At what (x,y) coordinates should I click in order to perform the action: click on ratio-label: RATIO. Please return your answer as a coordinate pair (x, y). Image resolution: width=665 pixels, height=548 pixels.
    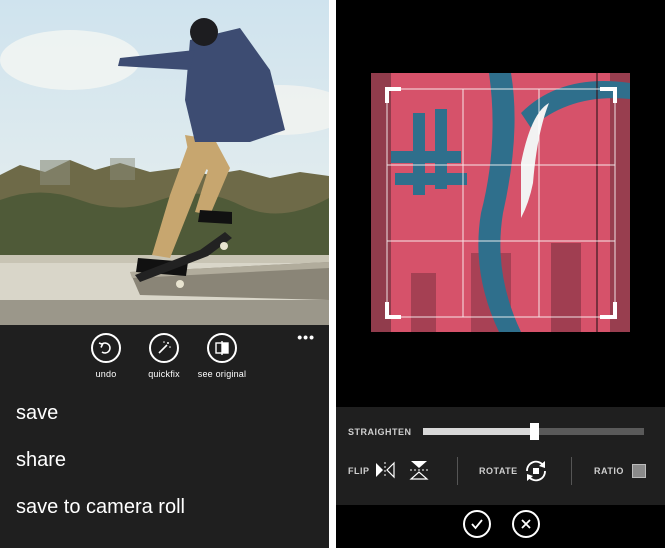
    Looking at the image, I should click on (609, 471).